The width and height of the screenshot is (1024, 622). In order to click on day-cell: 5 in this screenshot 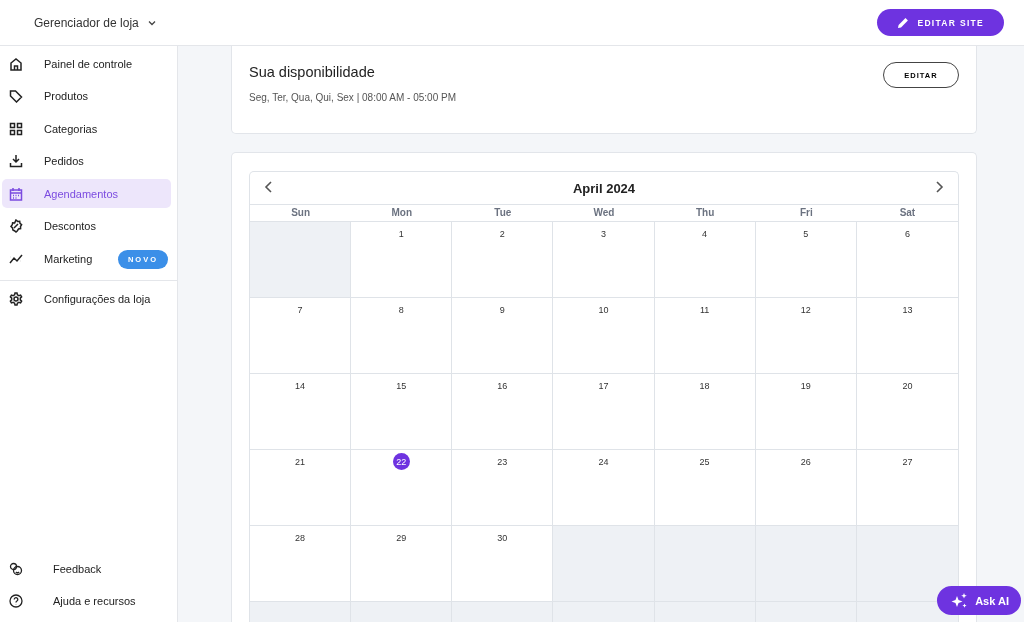, I will do `click(806, 259)`.